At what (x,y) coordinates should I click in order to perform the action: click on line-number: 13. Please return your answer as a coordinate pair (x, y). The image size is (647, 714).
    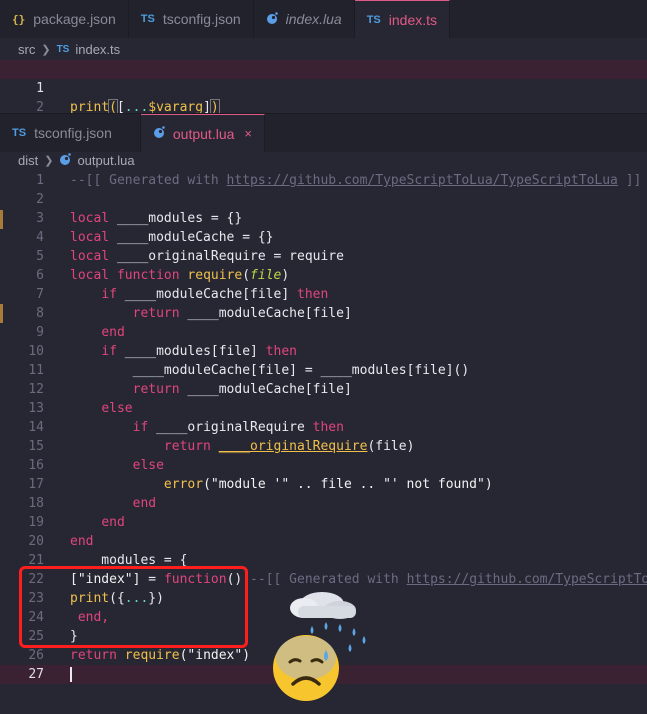
    Looking at the image, I should click on (36, 408).